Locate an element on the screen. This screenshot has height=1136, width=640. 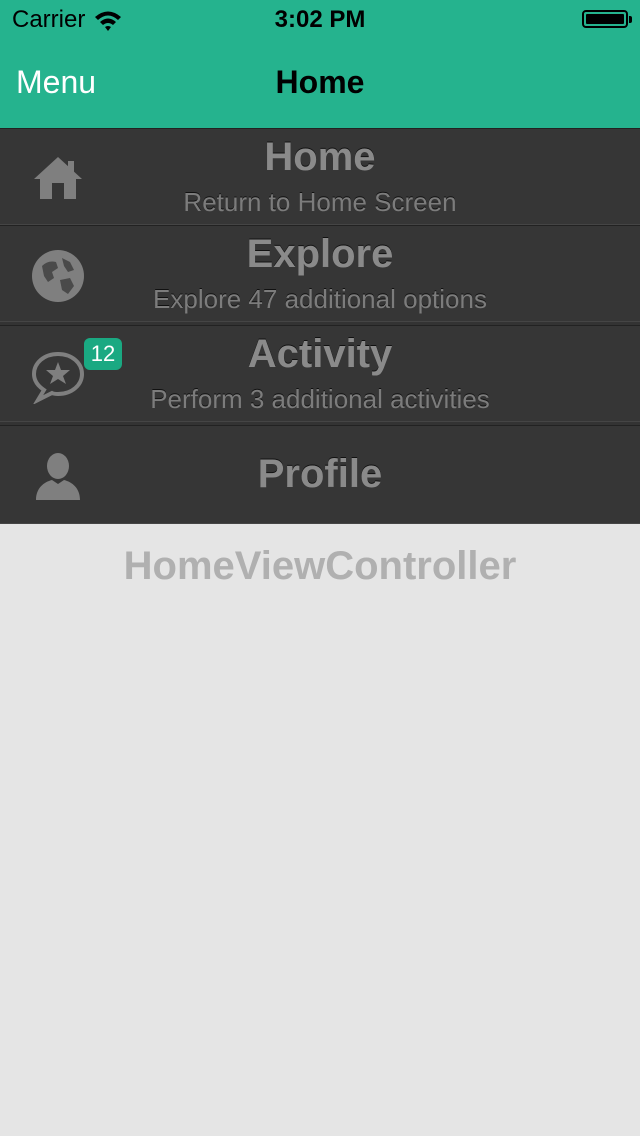
menu-item-home: Home Return to Home Screen is located at coordinates (320, 176).